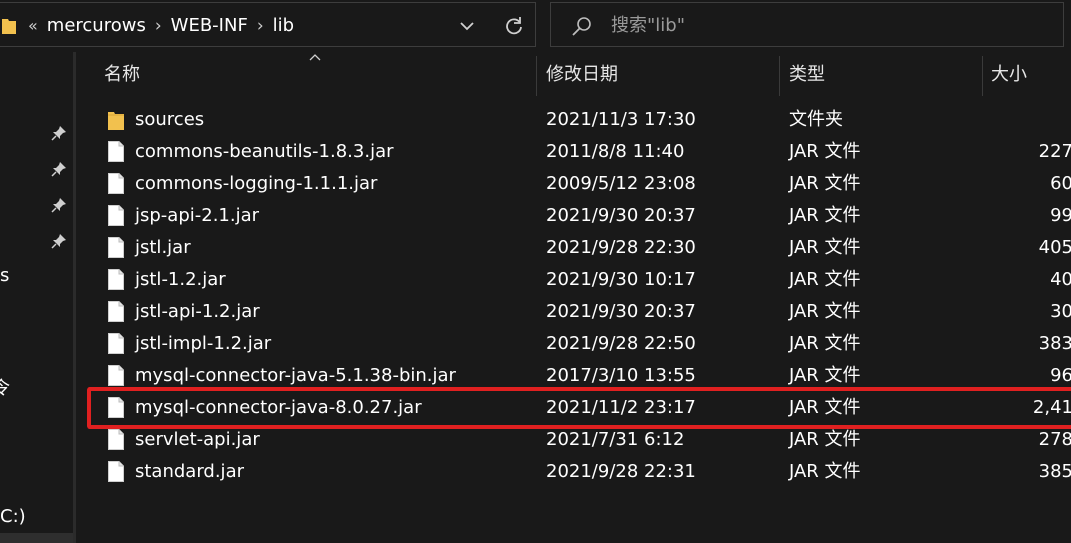  I want to click on toolbar: « mercurows › WEB-INF › lib 搜索"lib", so click(535, 26).